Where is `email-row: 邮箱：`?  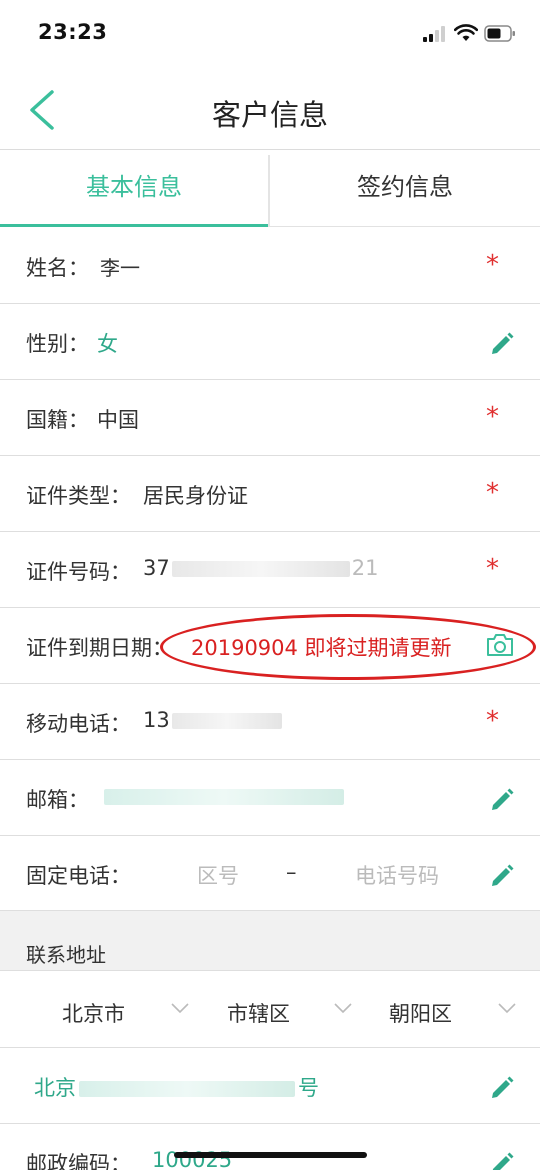
email-row: 邮箱： is located at coordinates (270, 798).